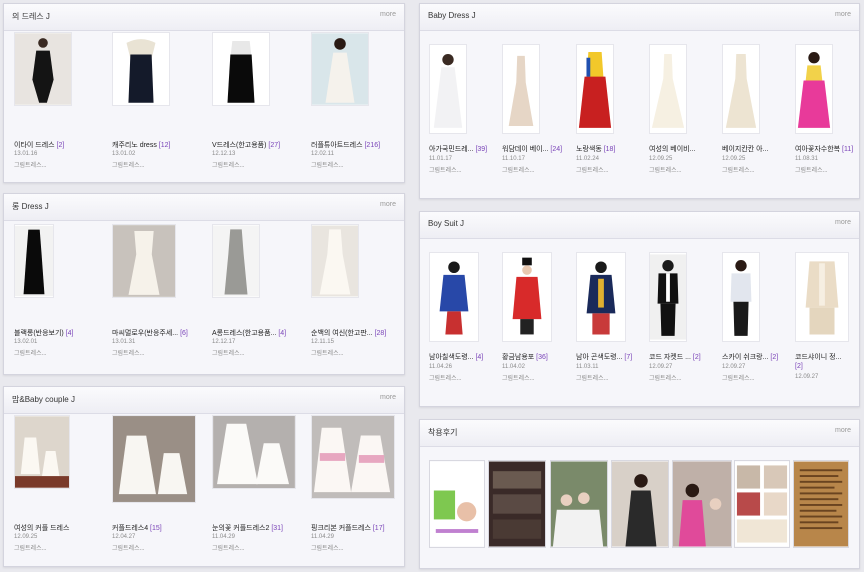  What do you see at coordinates (240, 528) in the screenshot?
I see `item-title: 눈의꽃 커플드레스2` at bounding box center [240, 528].